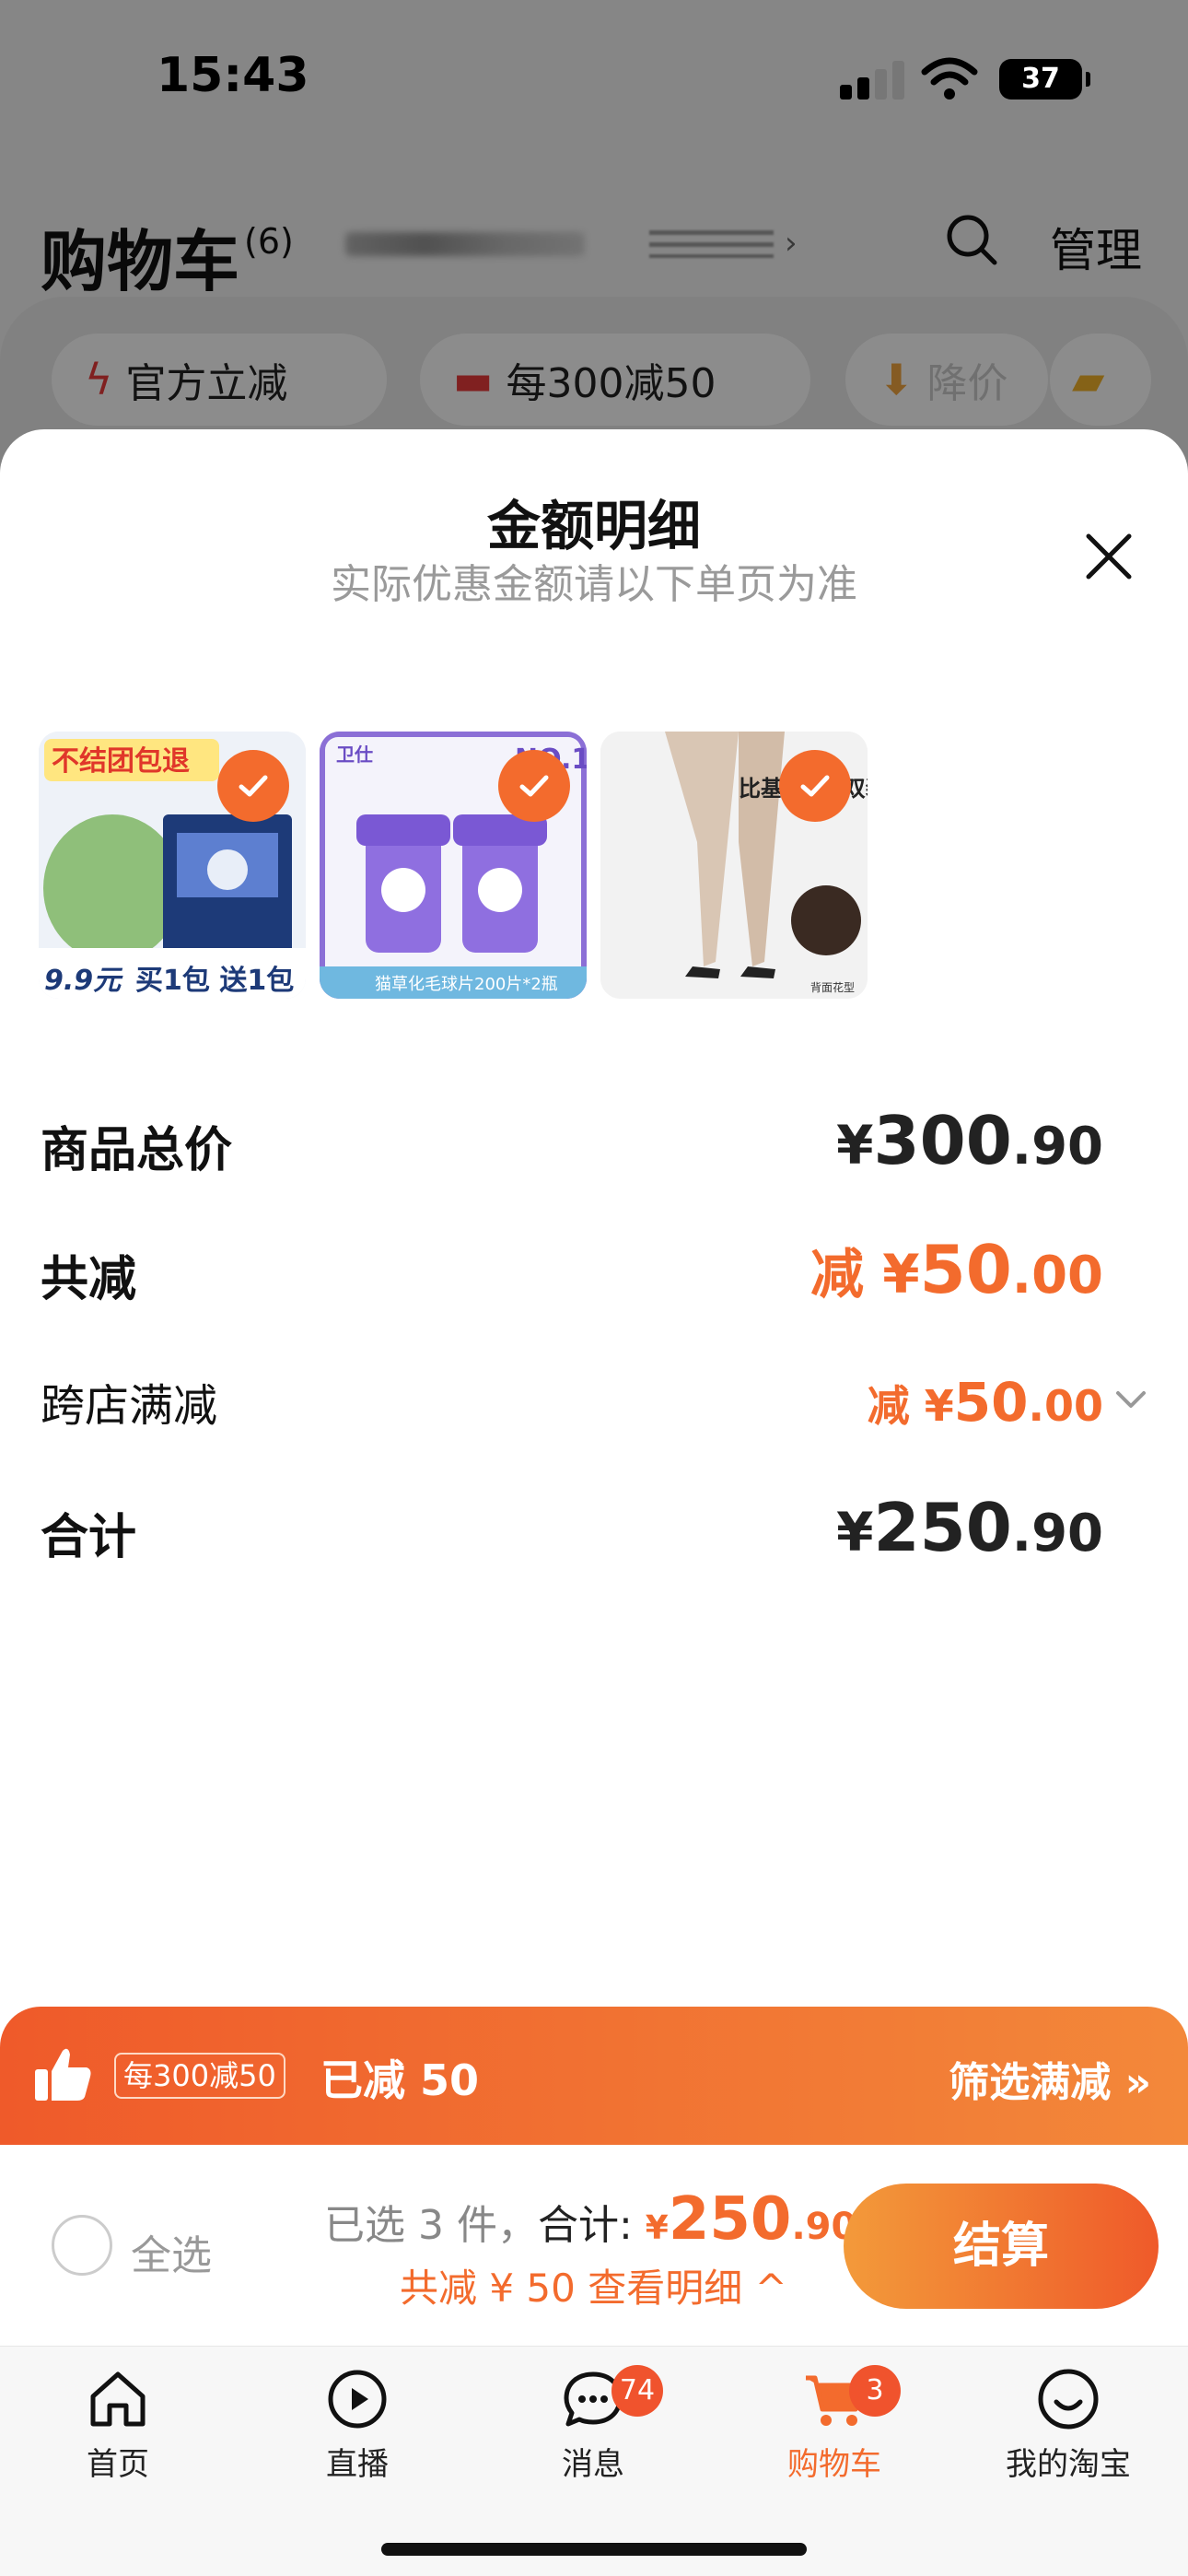  I want to click on discount-promo-bar: 每300减50 已减 50 筛选满减 », so click(594, 2076).